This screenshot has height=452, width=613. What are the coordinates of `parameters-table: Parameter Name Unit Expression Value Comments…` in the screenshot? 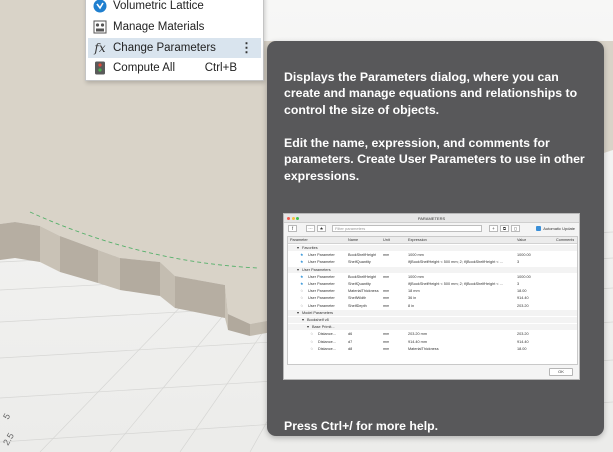 It's located at (432, 300).